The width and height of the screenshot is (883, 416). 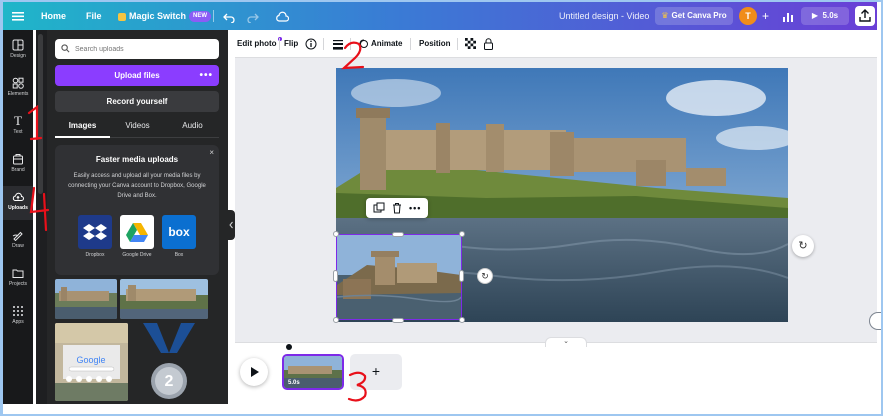 I want to click on tab-images: Images, so click(x=82, y=127).